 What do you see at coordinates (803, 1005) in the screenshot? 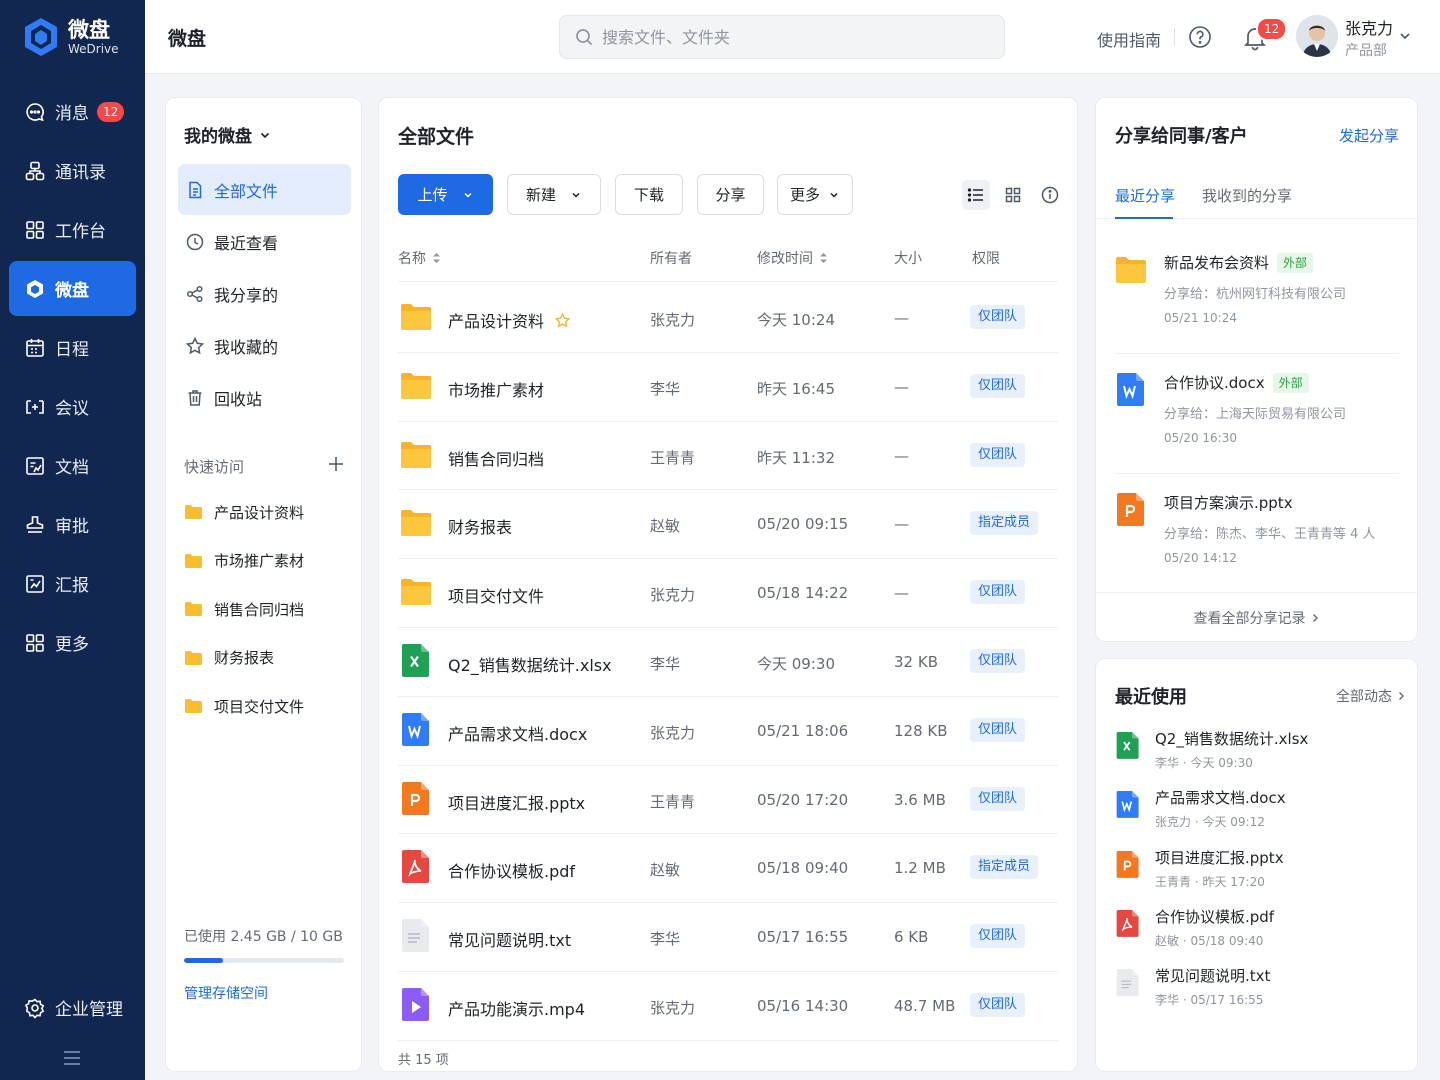
I see `modified-cell: 05/16 14:30` at bounding box center [803, 1005].